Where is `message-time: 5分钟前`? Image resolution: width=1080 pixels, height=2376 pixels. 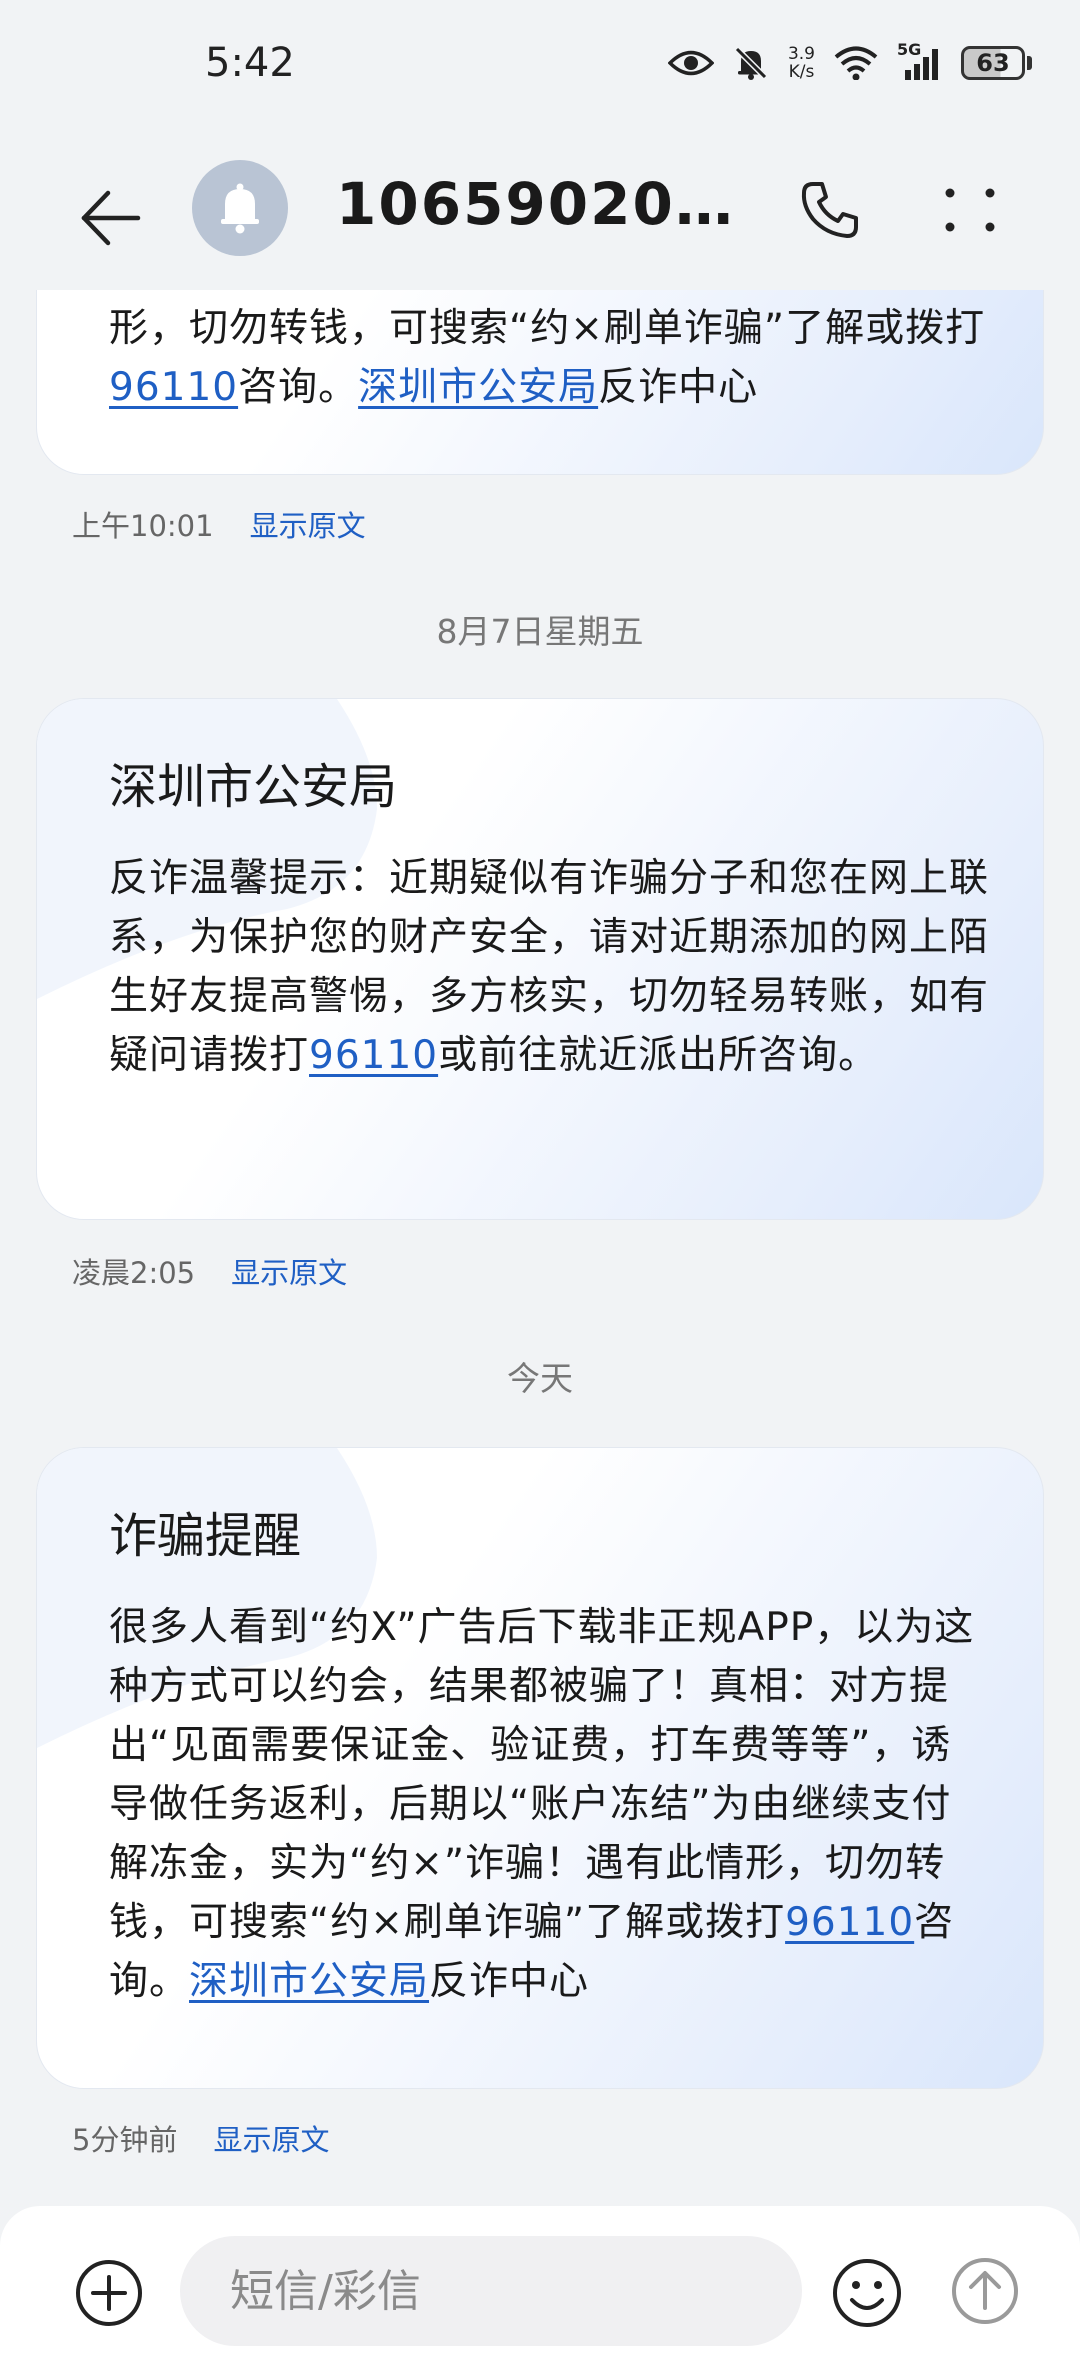 message-time: 5分钟前 is located at coordinates (125, 2140).